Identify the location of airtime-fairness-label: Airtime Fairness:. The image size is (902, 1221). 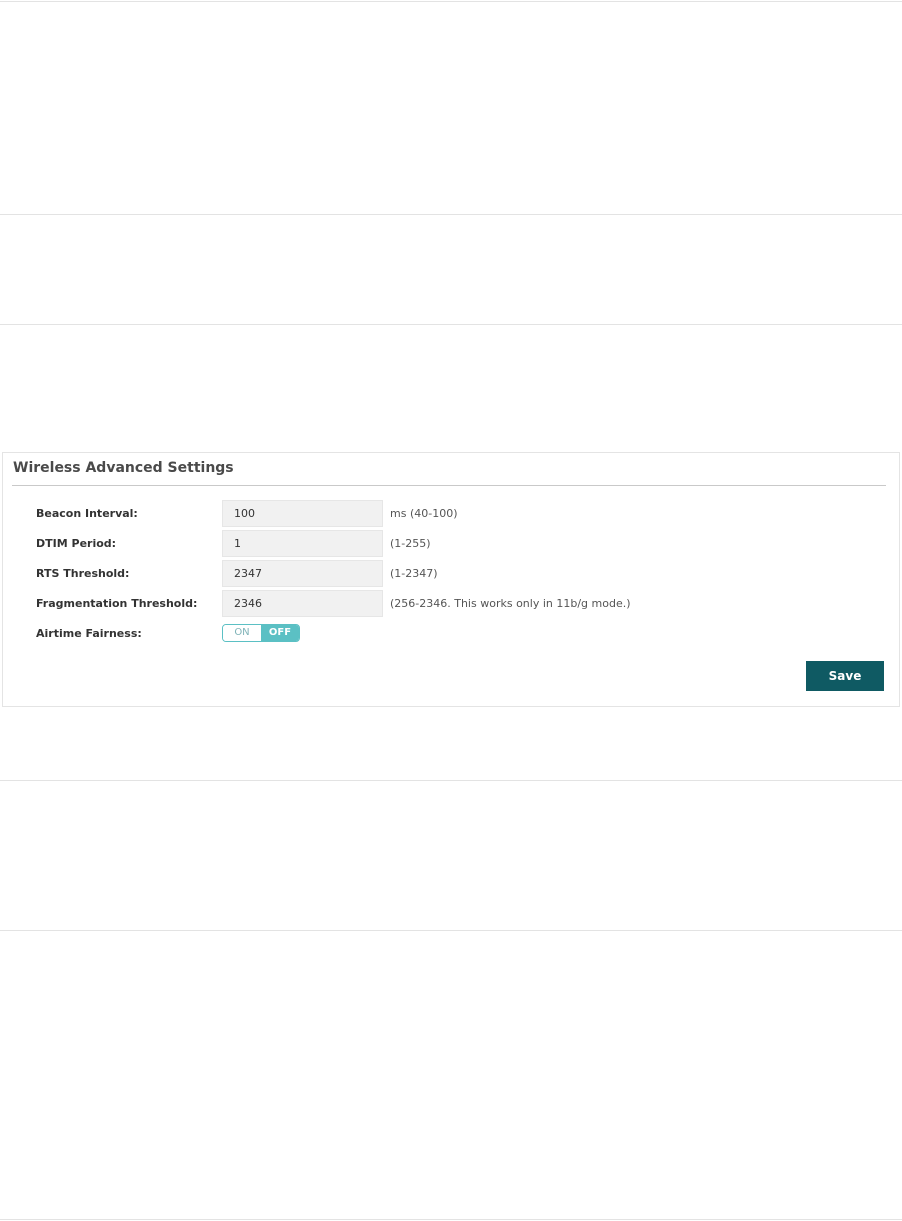
(89, 633).